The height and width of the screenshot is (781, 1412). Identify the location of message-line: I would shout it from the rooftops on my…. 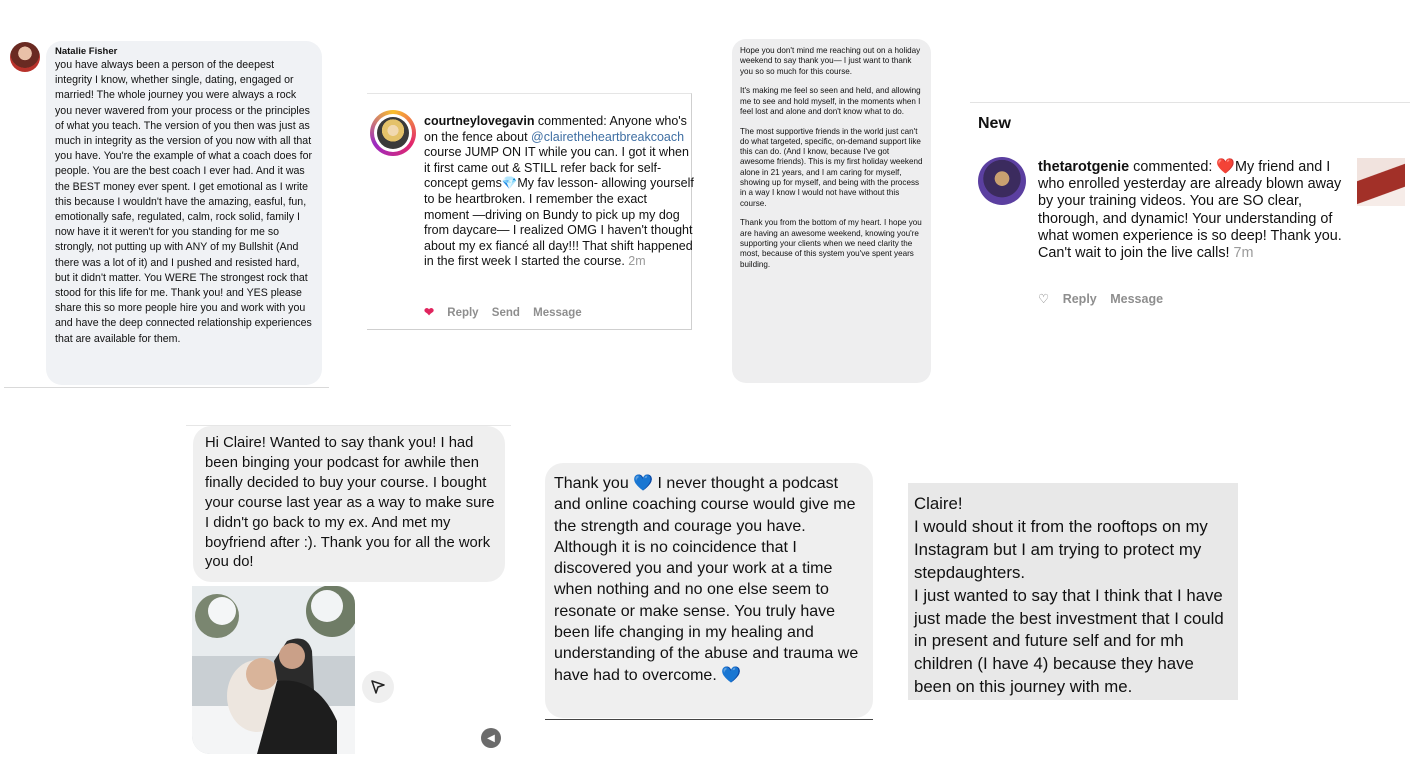
(1061, 549).